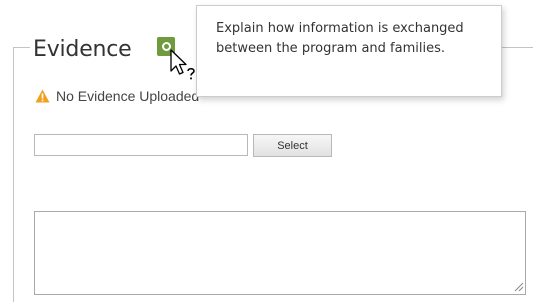 Image resolution: width=533 pixels, height=302 pixels. I want to click on fieldset-border-left, so click(13, 174).